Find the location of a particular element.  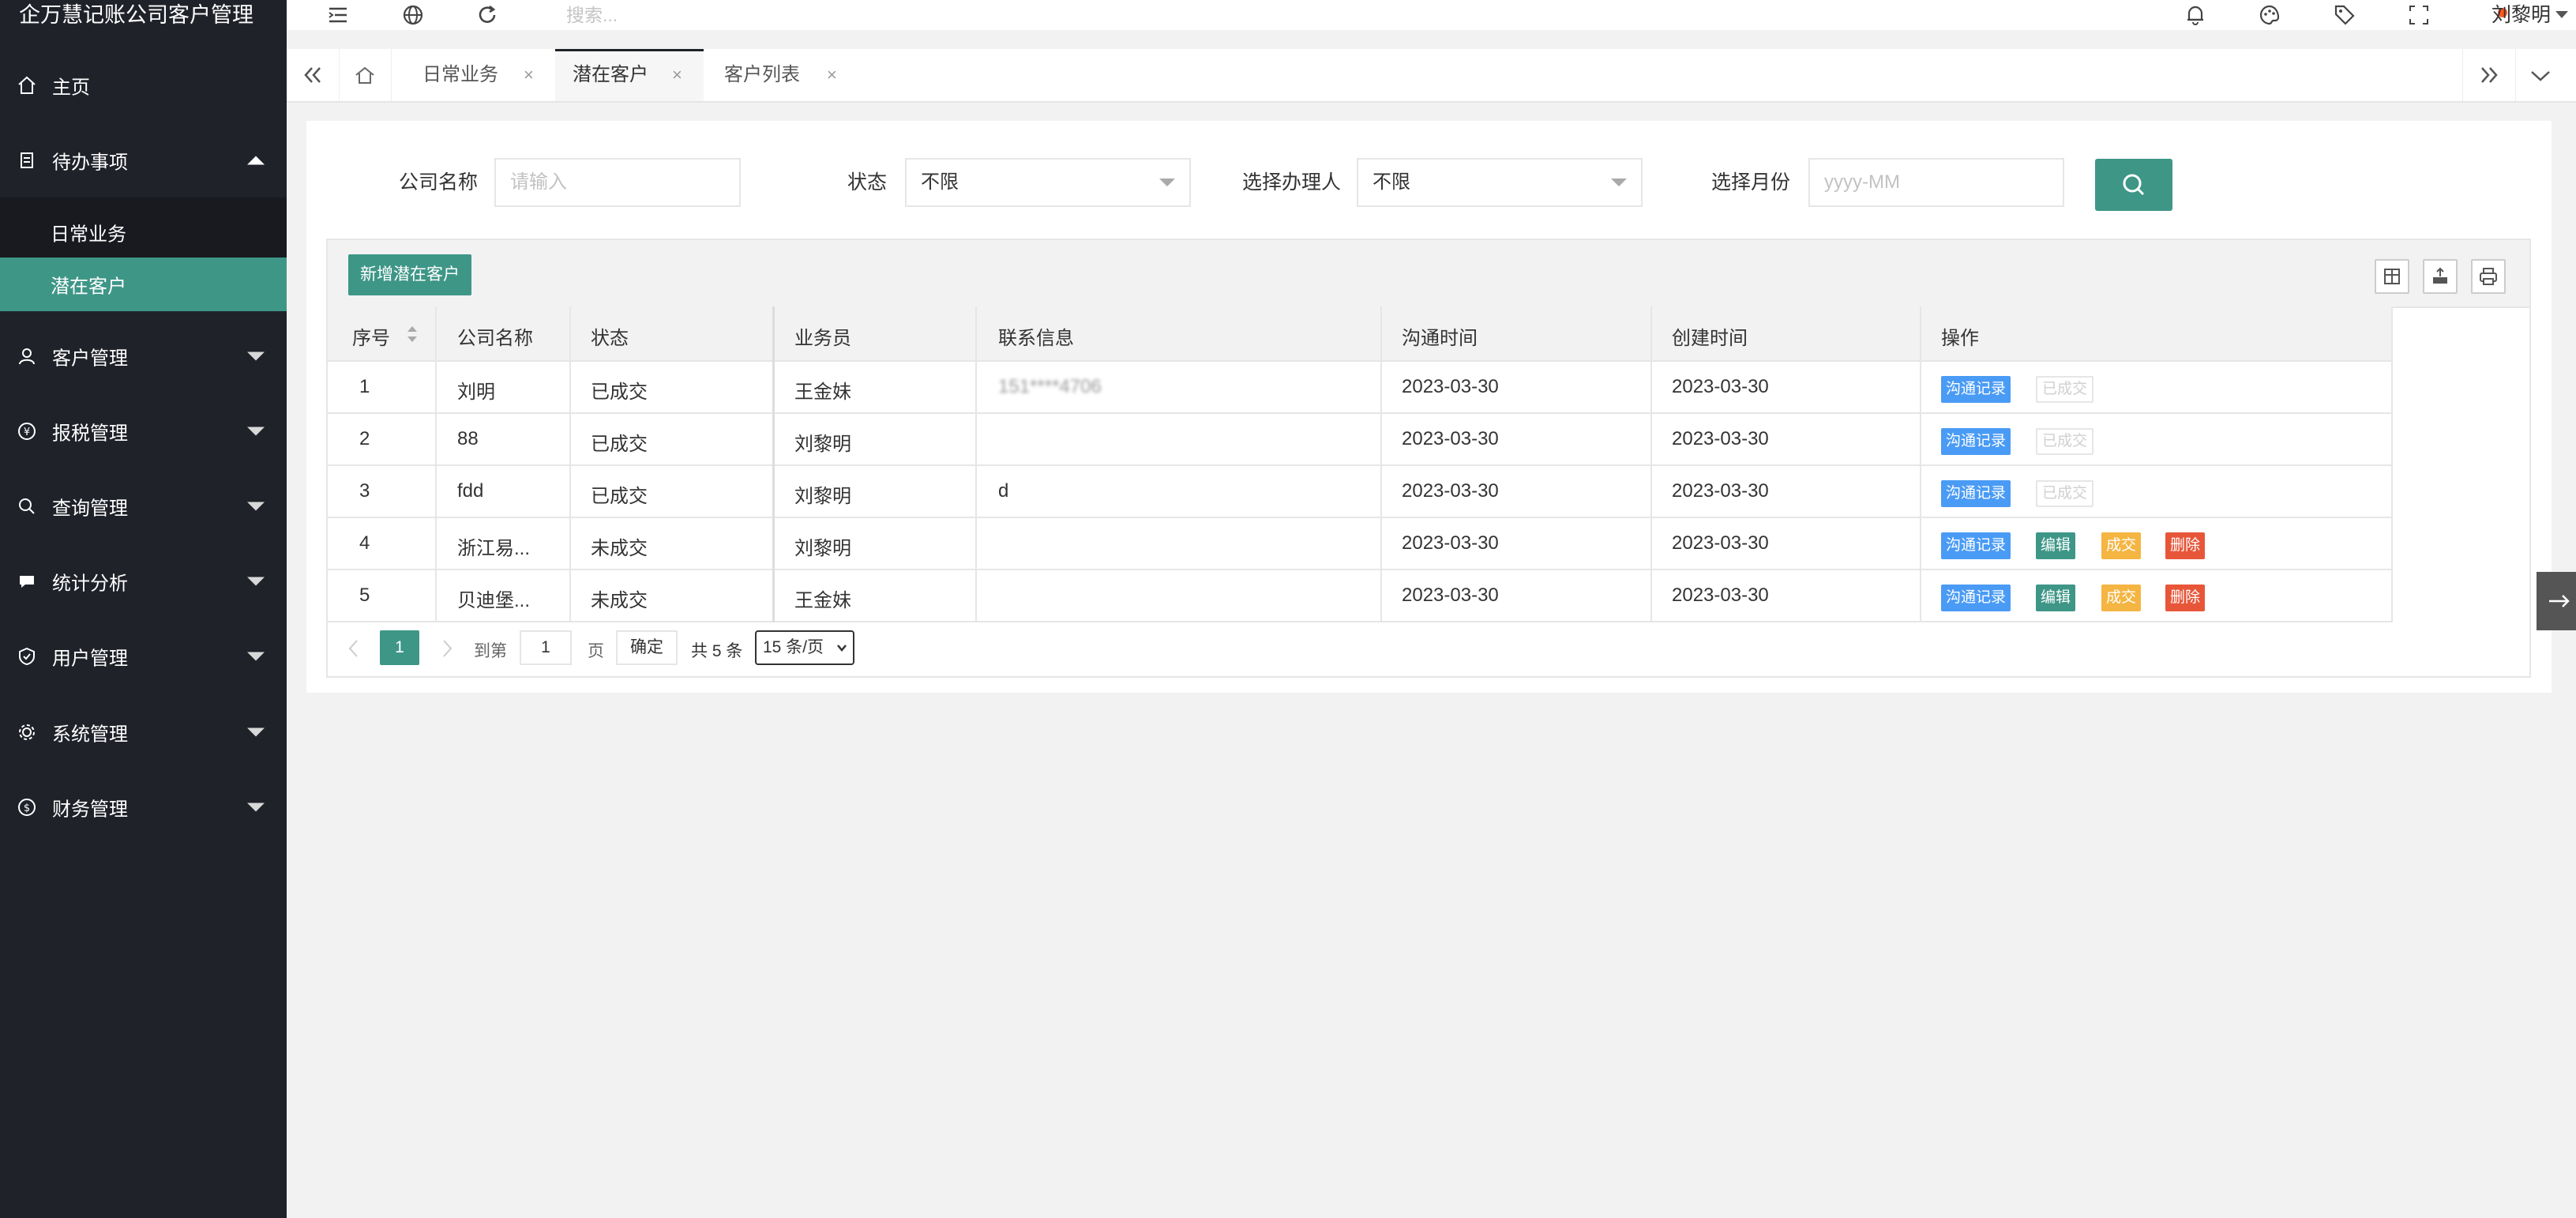

month-input: yyyy-MM is located at coordinates (1936, 182).